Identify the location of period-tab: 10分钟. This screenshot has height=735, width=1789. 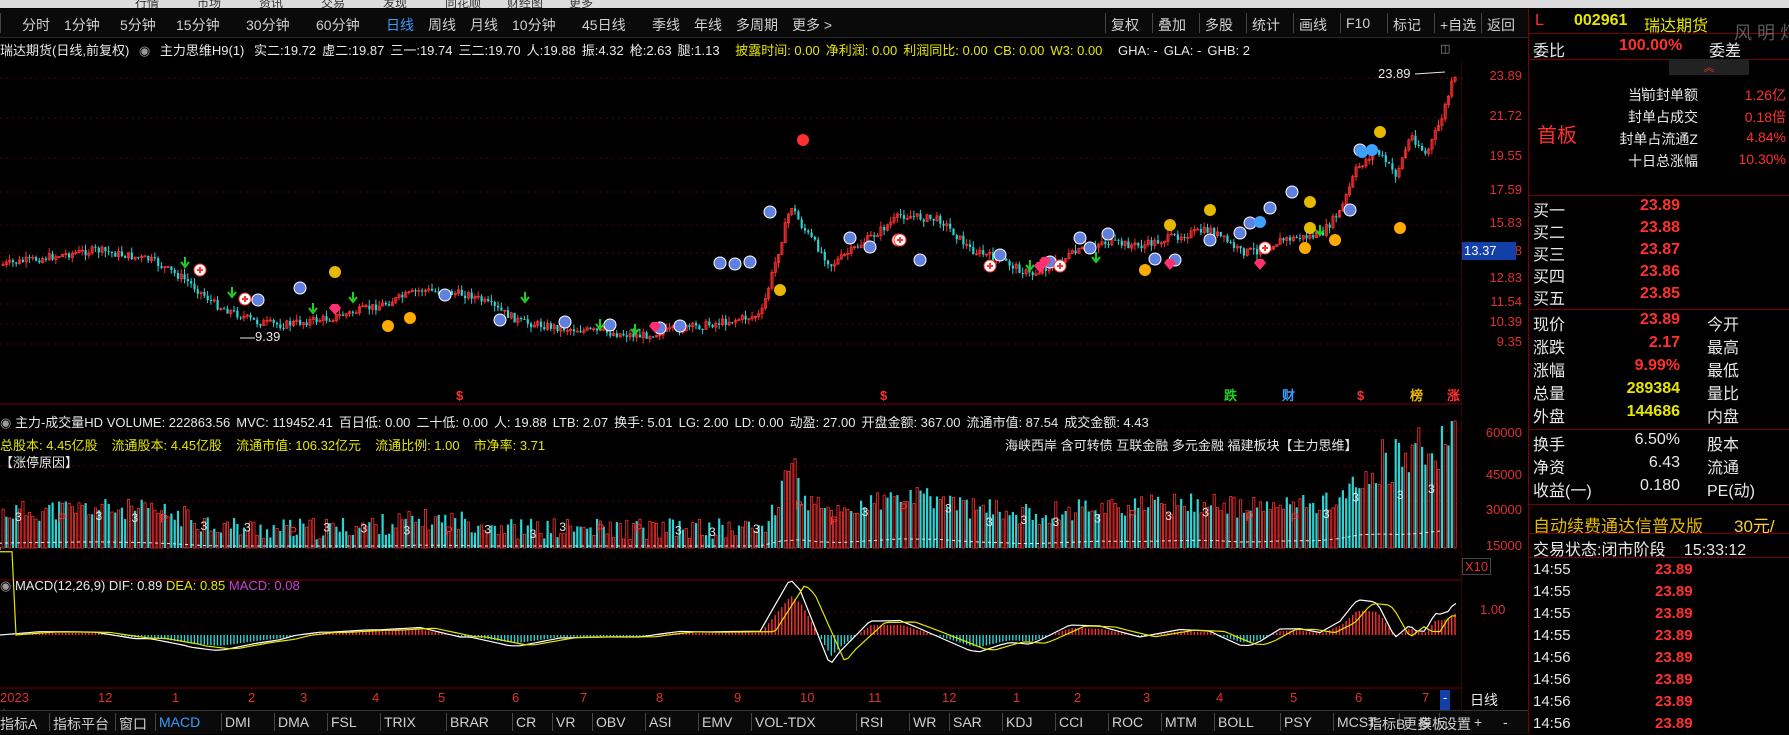
(534, 25).